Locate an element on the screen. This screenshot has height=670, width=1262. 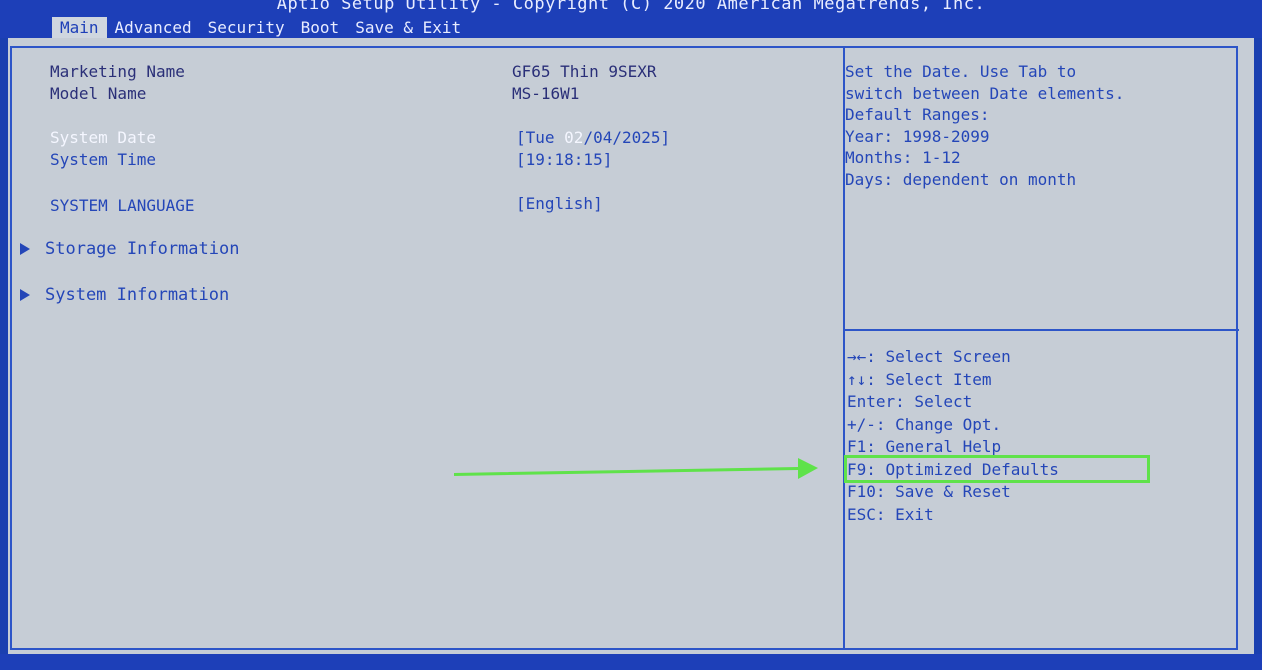
system-date-month-selected: 02 is located at coordinates (573, 137).